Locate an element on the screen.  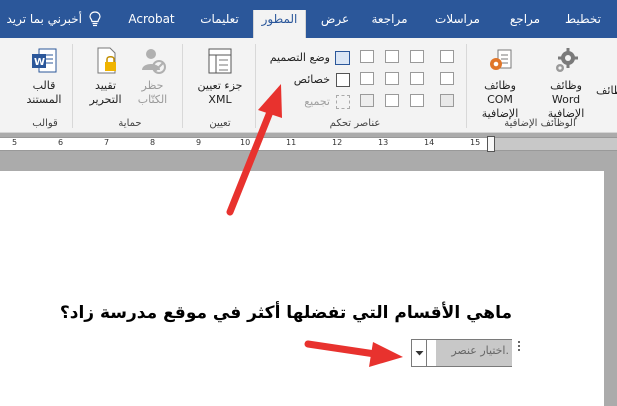
chevron-down-icon is located at coordinates (419, 353).